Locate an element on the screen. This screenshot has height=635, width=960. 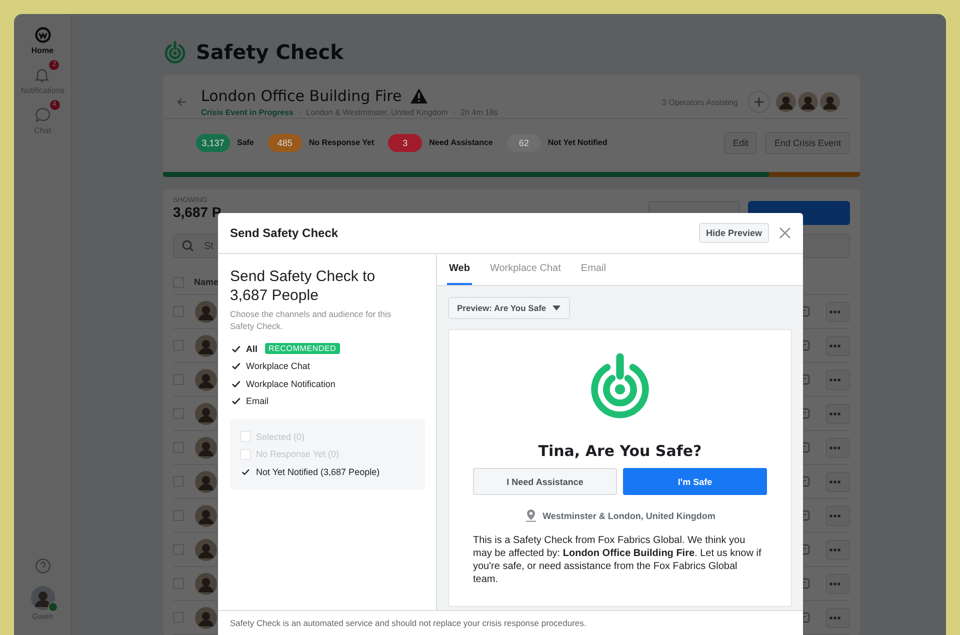
preview-message: This is a Safety Check from Fox Fabrics Global. We think you may be affected by: London Office Building Fire. Let us know if you're safe, or need assistance from the Fox Fabrics Global team. is located at coordinates (617, 560).